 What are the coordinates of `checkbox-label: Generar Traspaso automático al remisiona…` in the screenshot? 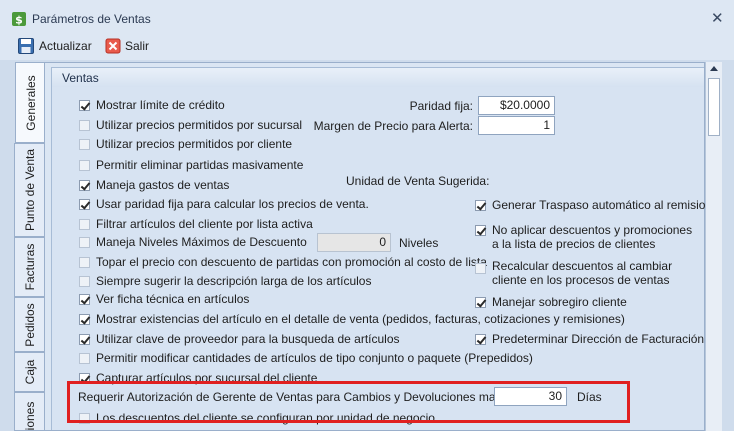 It's located at (607, 205).